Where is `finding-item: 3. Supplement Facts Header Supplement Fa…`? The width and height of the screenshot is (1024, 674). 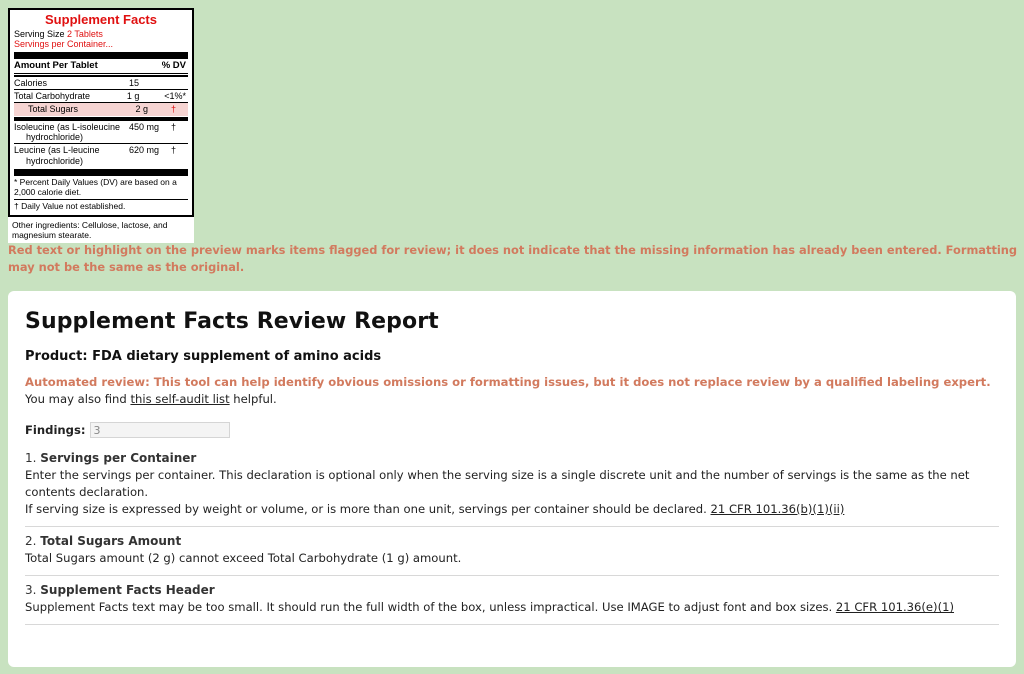
finding-item: 3. Supplement Facts Header Supplement Fa… is located at coordinates (512, 601).